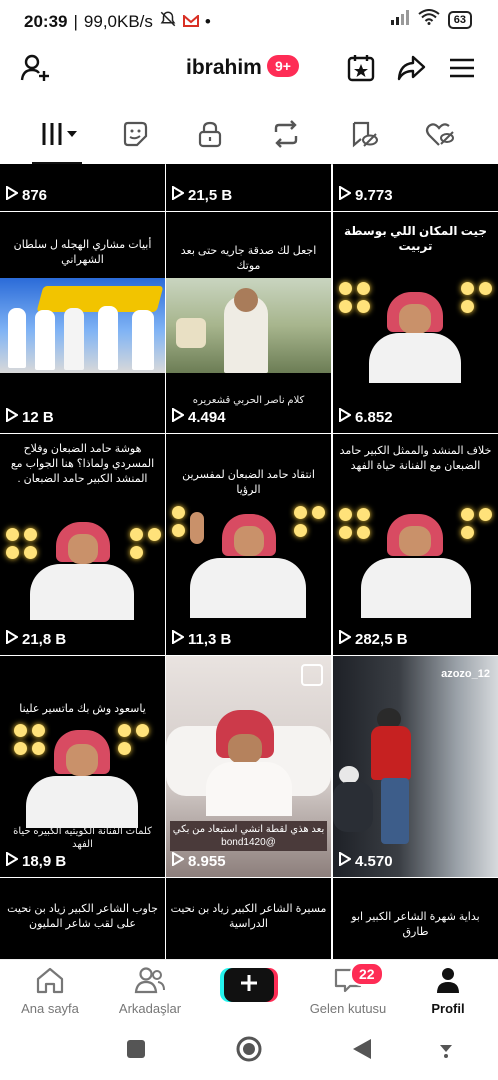 Image resolution: width=498 pixels, height=1080 pixels. I want to click on nav-profile-label: Profil, so click(448, 1008).